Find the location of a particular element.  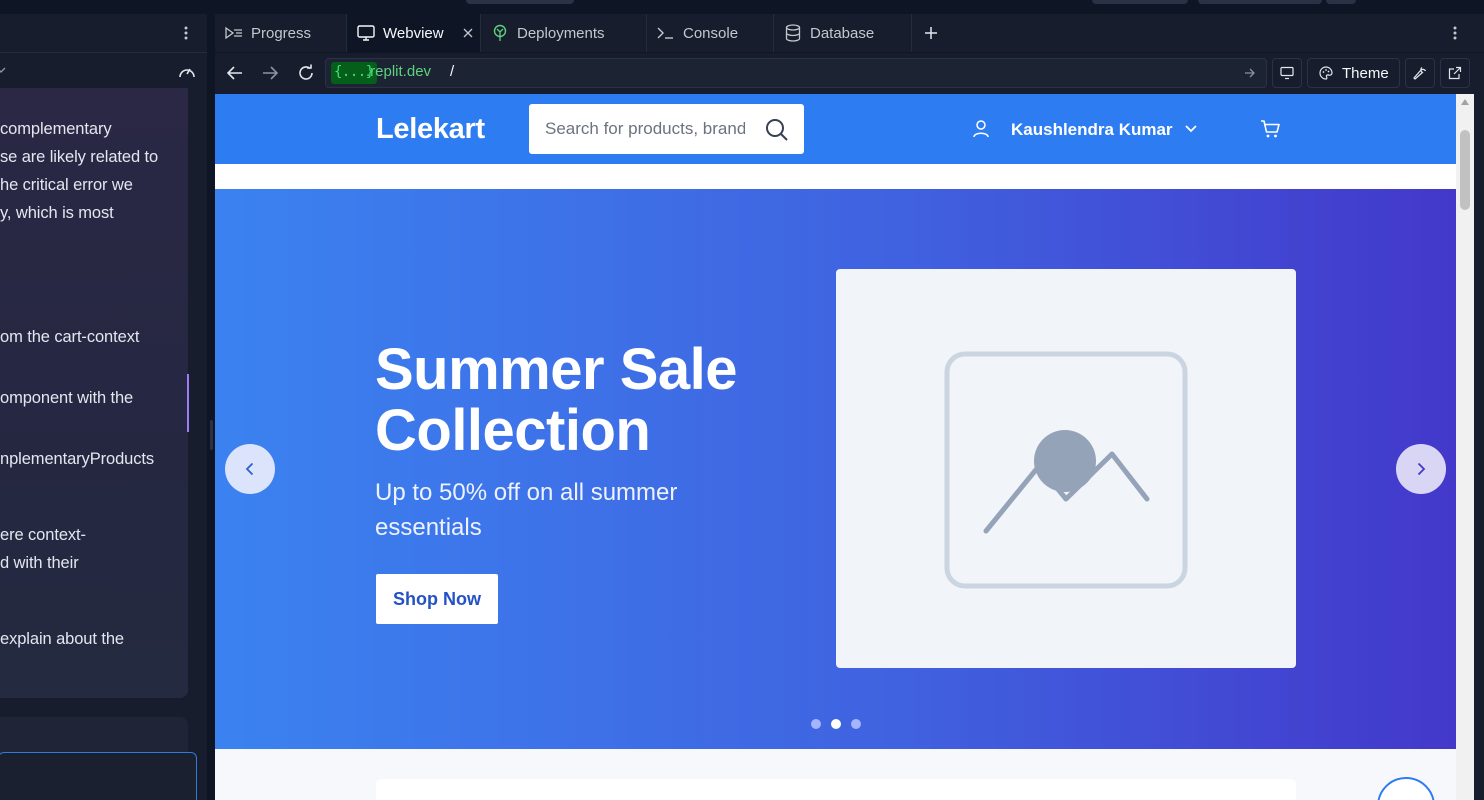

tab-label: Webview is located at coordinates (413, 33).